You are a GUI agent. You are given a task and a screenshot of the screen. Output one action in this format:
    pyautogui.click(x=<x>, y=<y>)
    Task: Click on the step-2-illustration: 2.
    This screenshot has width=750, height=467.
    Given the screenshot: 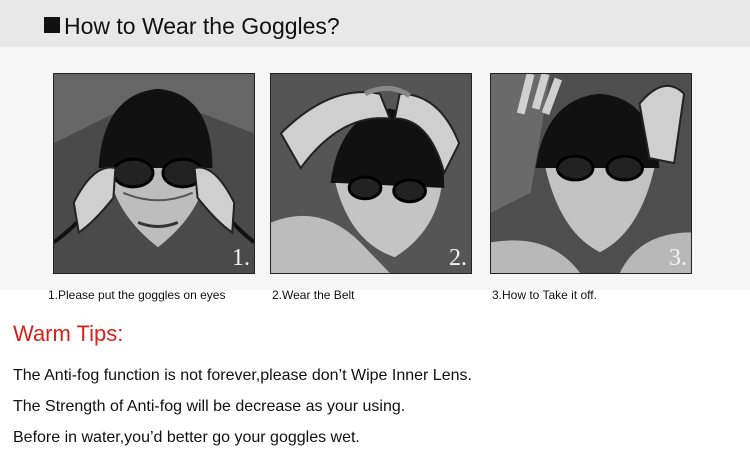 What is the action you would take?
    pyautogui.click(x=371, y=173)
    